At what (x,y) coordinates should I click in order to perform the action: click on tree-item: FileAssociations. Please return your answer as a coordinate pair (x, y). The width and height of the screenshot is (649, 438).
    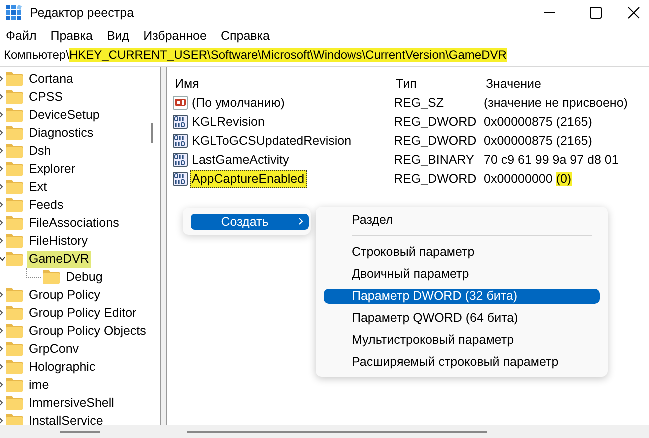
    Looking at the image, I should click on (74, 223).